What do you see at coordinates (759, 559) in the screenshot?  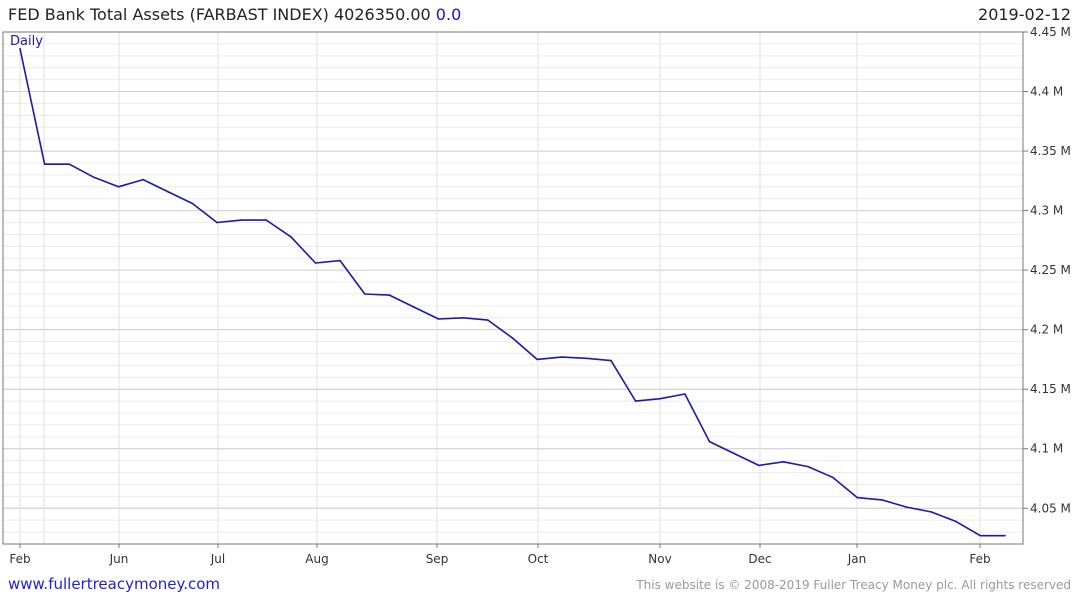 I see `x-tick-label: Dec` at bounding box center [759, 559].